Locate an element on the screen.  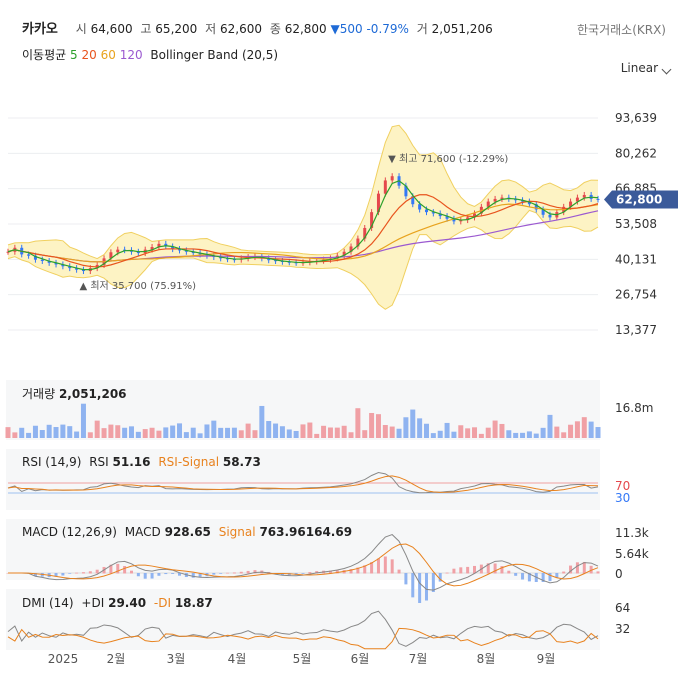
x-axis-tick: 2월 is located at coordinates (116, 659).